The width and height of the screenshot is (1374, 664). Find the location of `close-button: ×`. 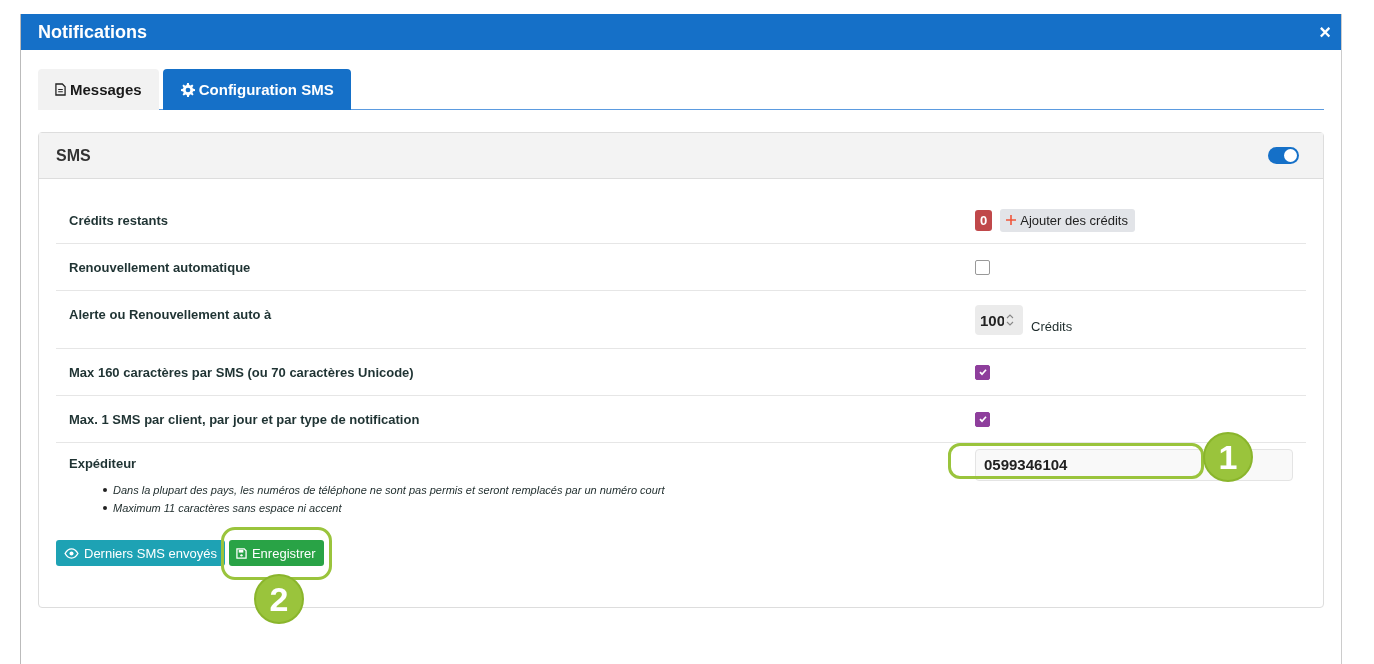

close-button: × is located at coordinates (1325, 32).